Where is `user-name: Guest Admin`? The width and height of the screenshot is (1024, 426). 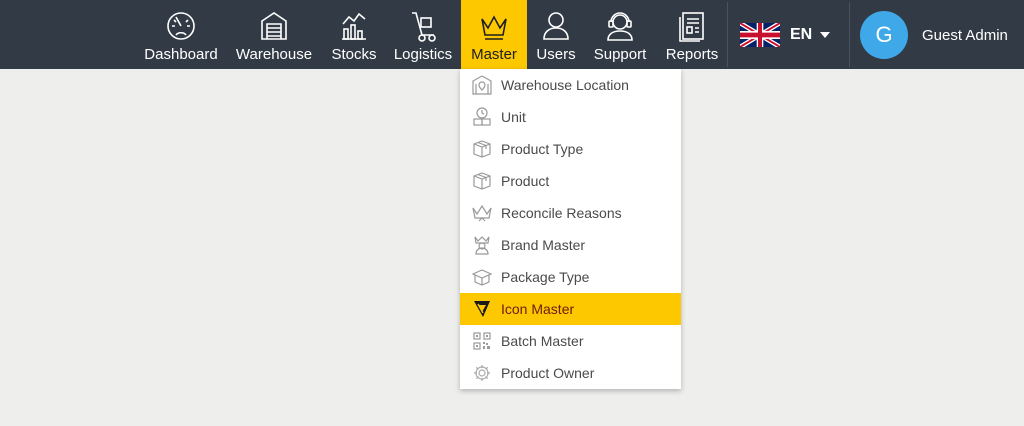
user-name: Guest Admin is located at coordinates (965, 35).